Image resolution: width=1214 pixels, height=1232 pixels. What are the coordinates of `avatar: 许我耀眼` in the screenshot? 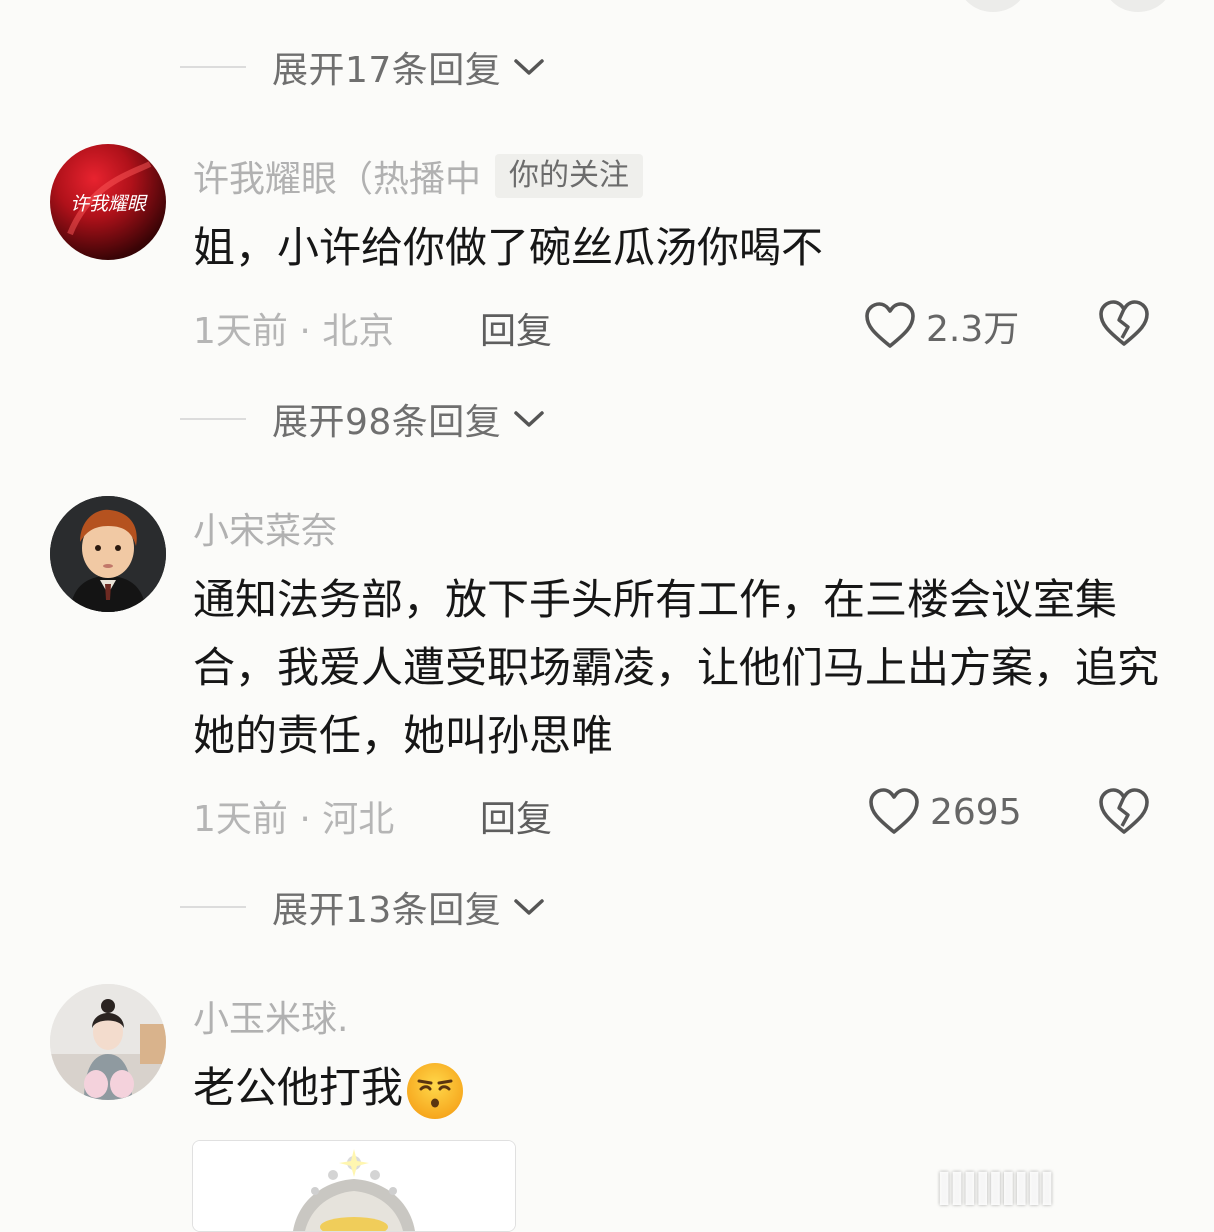 It's located at (108, 202).